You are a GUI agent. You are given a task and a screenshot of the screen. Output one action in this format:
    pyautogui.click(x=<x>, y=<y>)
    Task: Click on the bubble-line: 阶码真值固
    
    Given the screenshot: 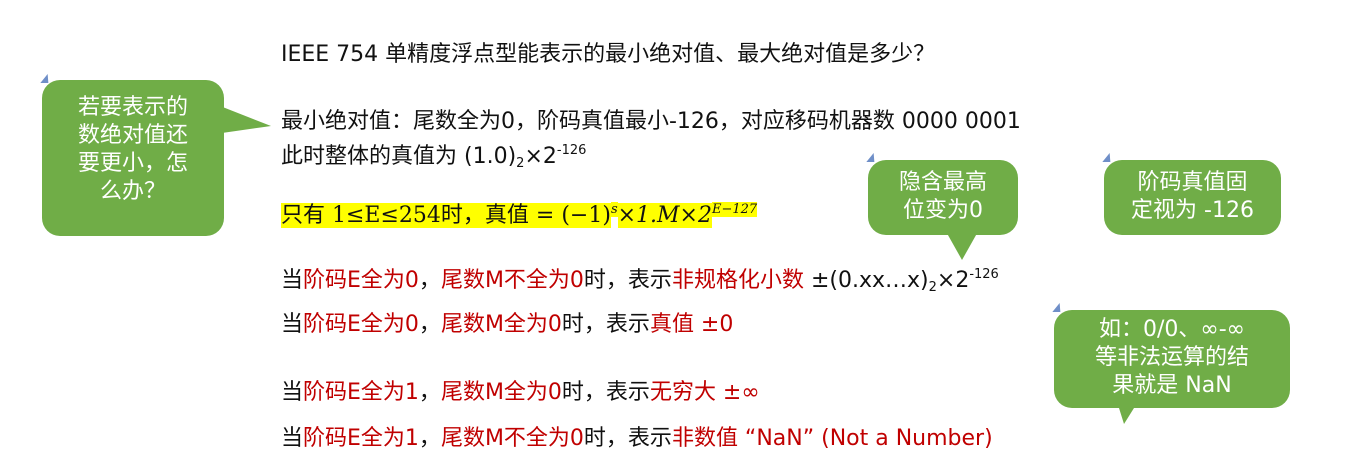 What is the action you would take?
    pyautogui.click(x=1192, y=182)
    